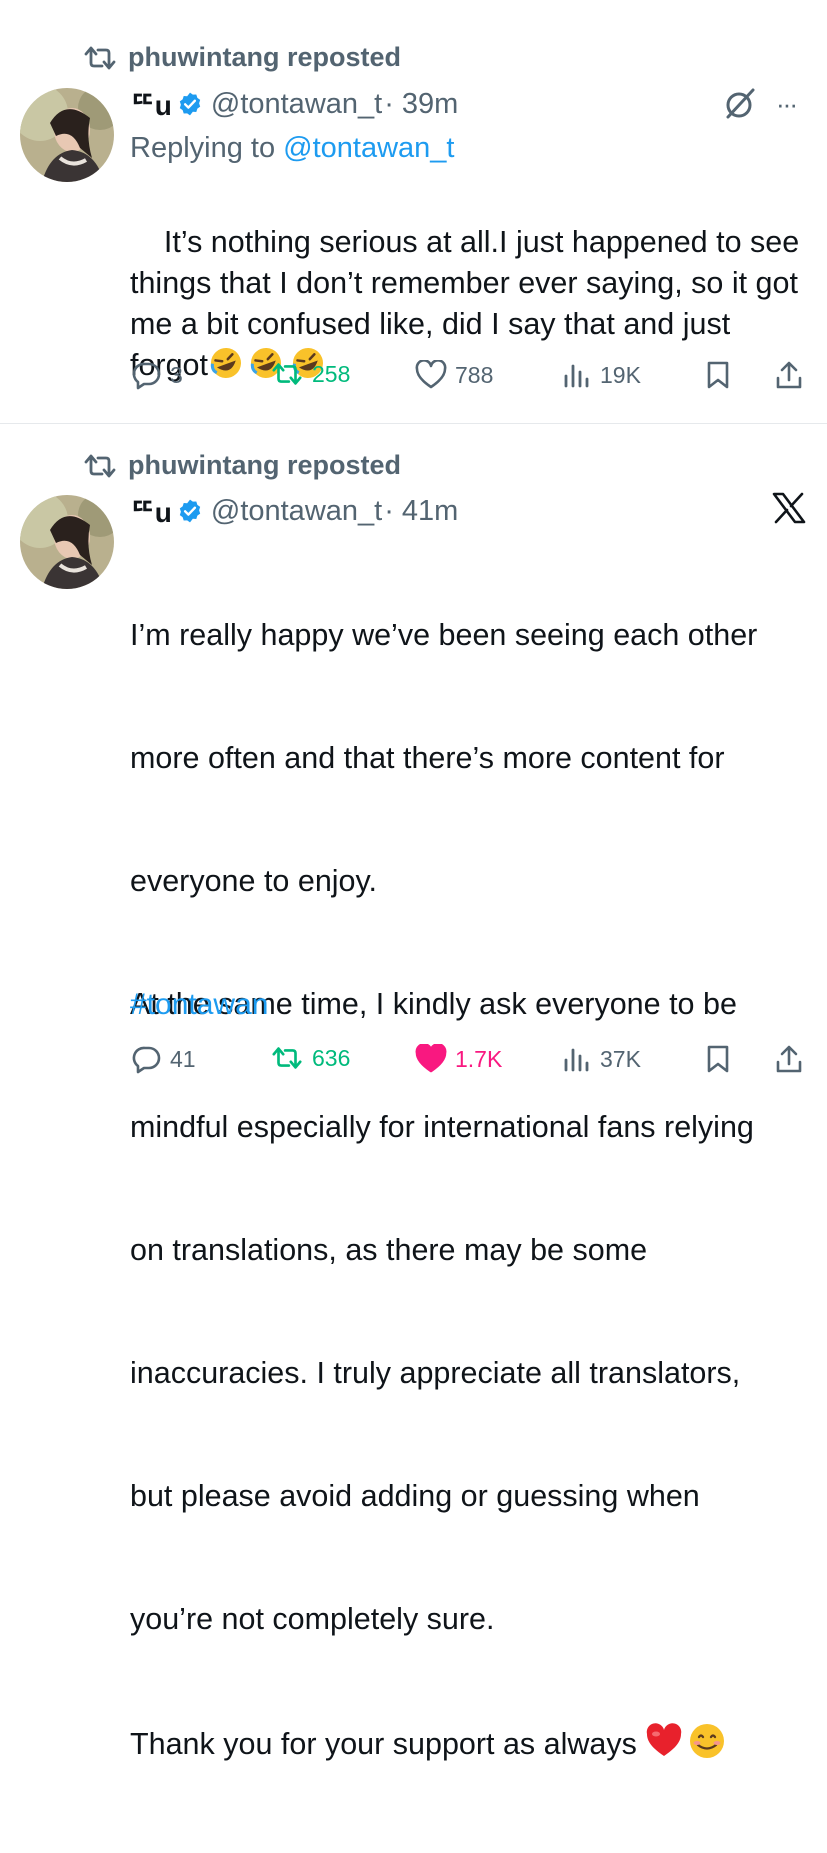 This screenshot has height=1853, width=827. Describe the element at coordinates (740, 104) in the screenshot. I see `grok-icon` at that location.